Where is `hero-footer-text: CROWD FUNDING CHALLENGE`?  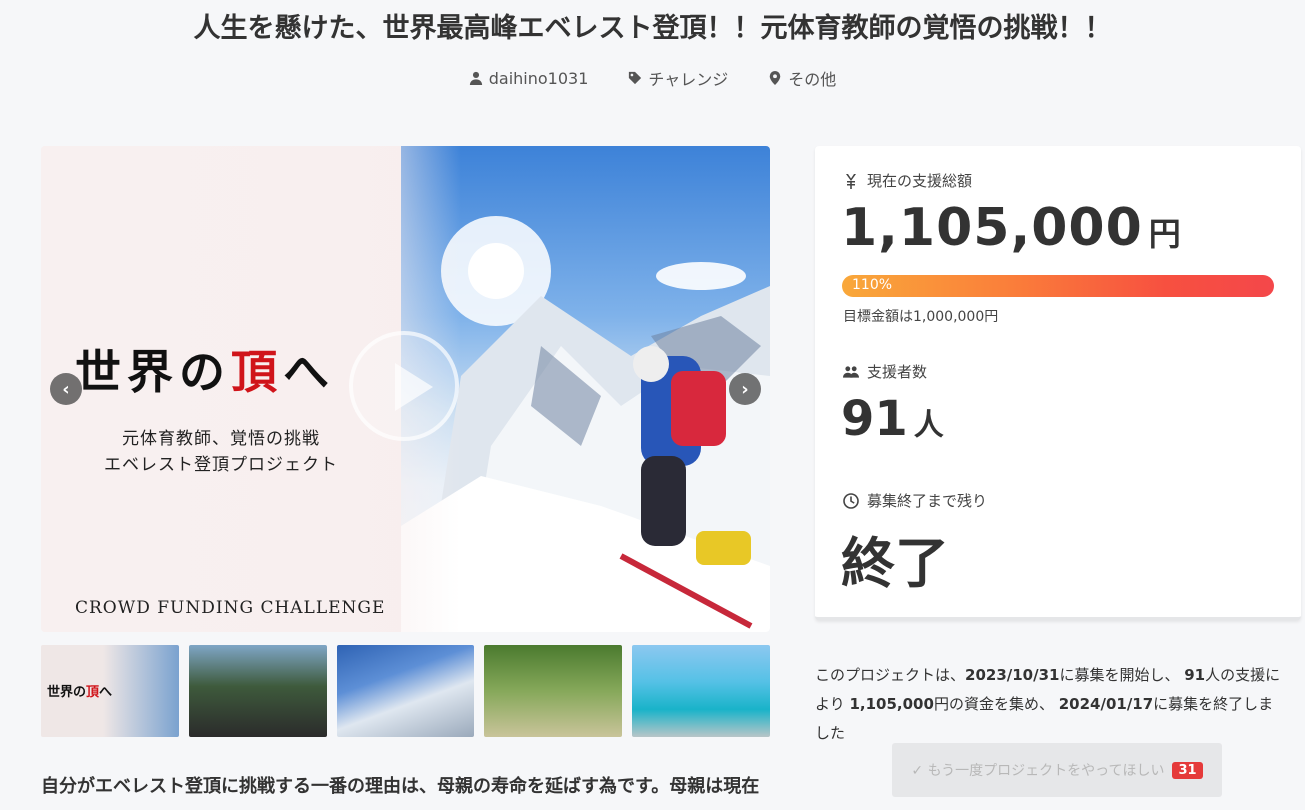 hero-footer-text: CROWD FUNDING CHALLENGE is located at coordinates (230, 608).